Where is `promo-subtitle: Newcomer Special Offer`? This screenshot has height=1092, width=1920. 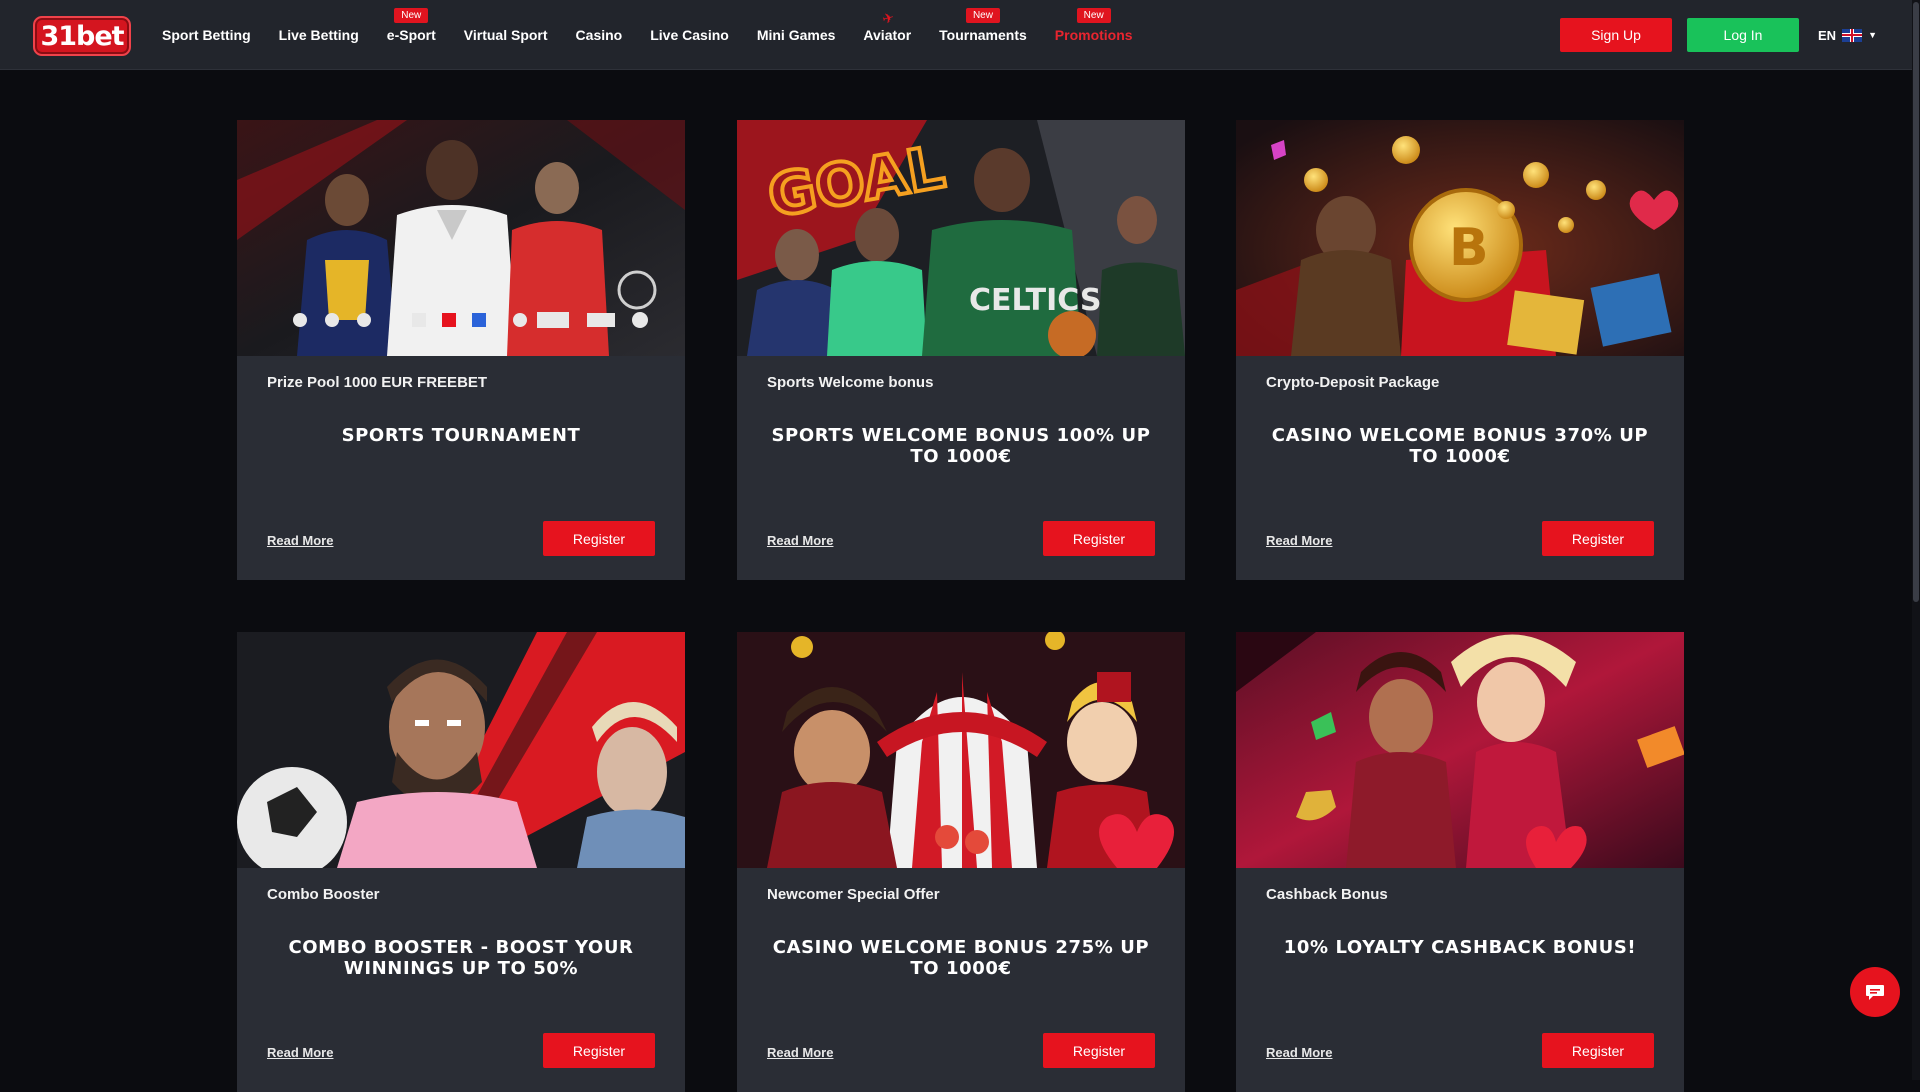 promo-subtitle: Newcomer Special Offer is located at coordinates (853, 894).